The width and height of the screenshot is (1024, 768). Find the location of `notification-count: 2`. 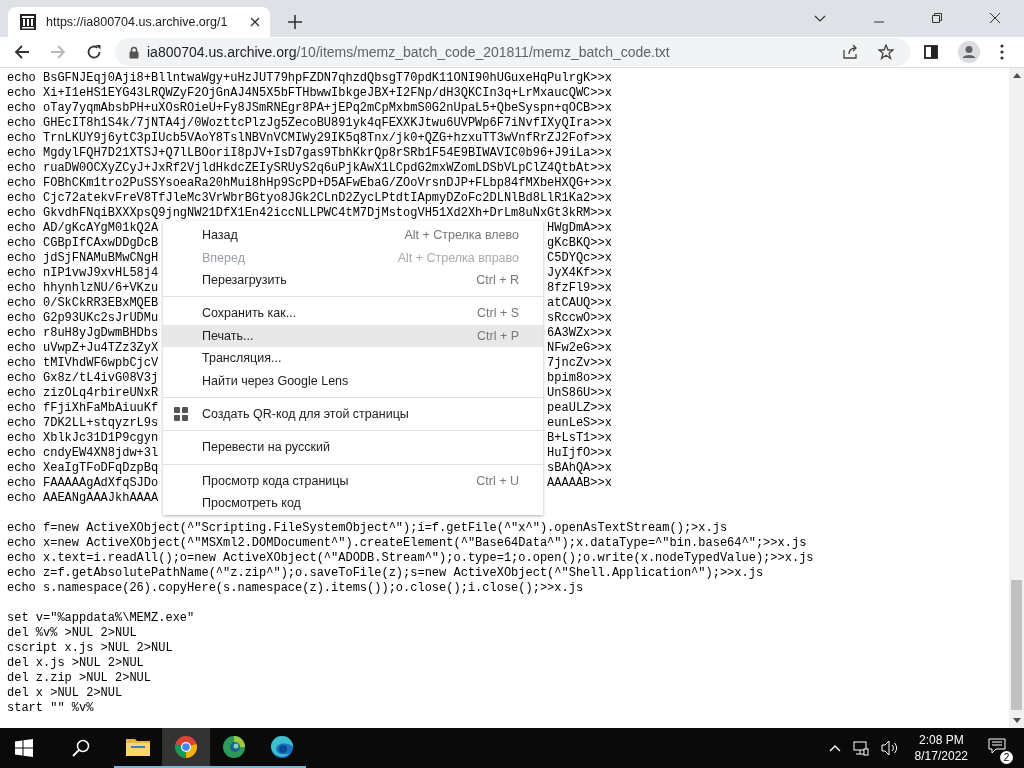

notification-count: 2 is located at coordinates (1006, 757).